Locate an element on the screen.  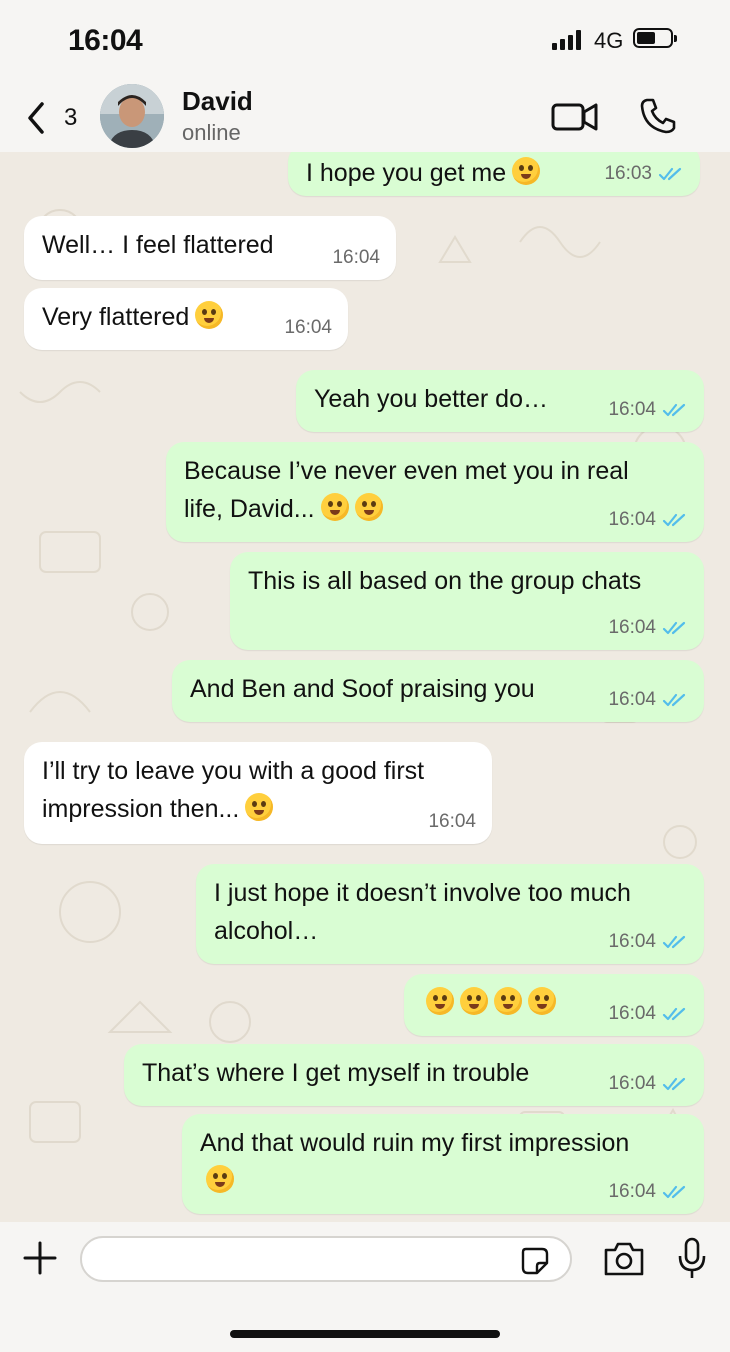
outgoing-message: And Ben and Soof praising you 16:04 is located at coordinates (438, 691).